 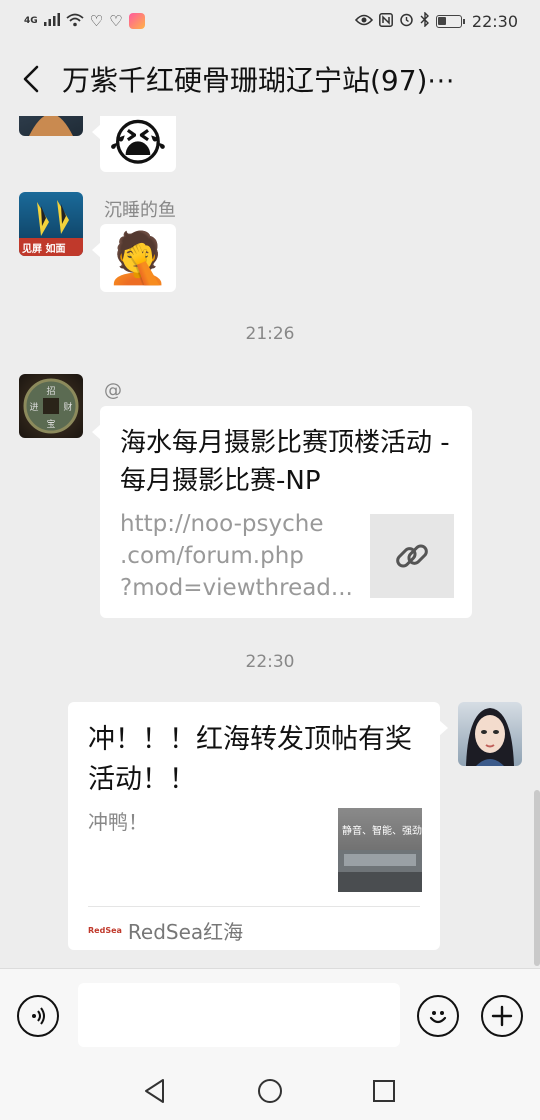 What do you see at coordinates (185, 932) in the screenshot?
I see `share-source-name: RedSea红海` at bounding box center [185, 932].